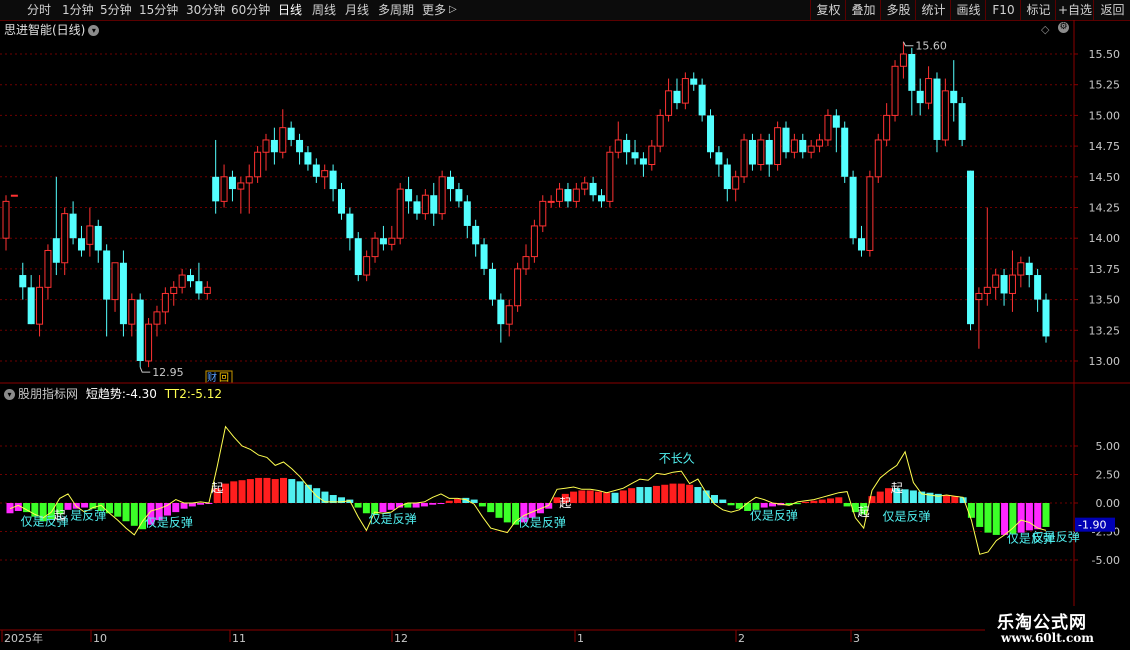 Image resolution: width=1130 pixels, height=650 pixels. What do you see at coordinates (1063, 27) in the screenshot?
I see `settings-icon: ⚙` at bounding box center [1063, 27].